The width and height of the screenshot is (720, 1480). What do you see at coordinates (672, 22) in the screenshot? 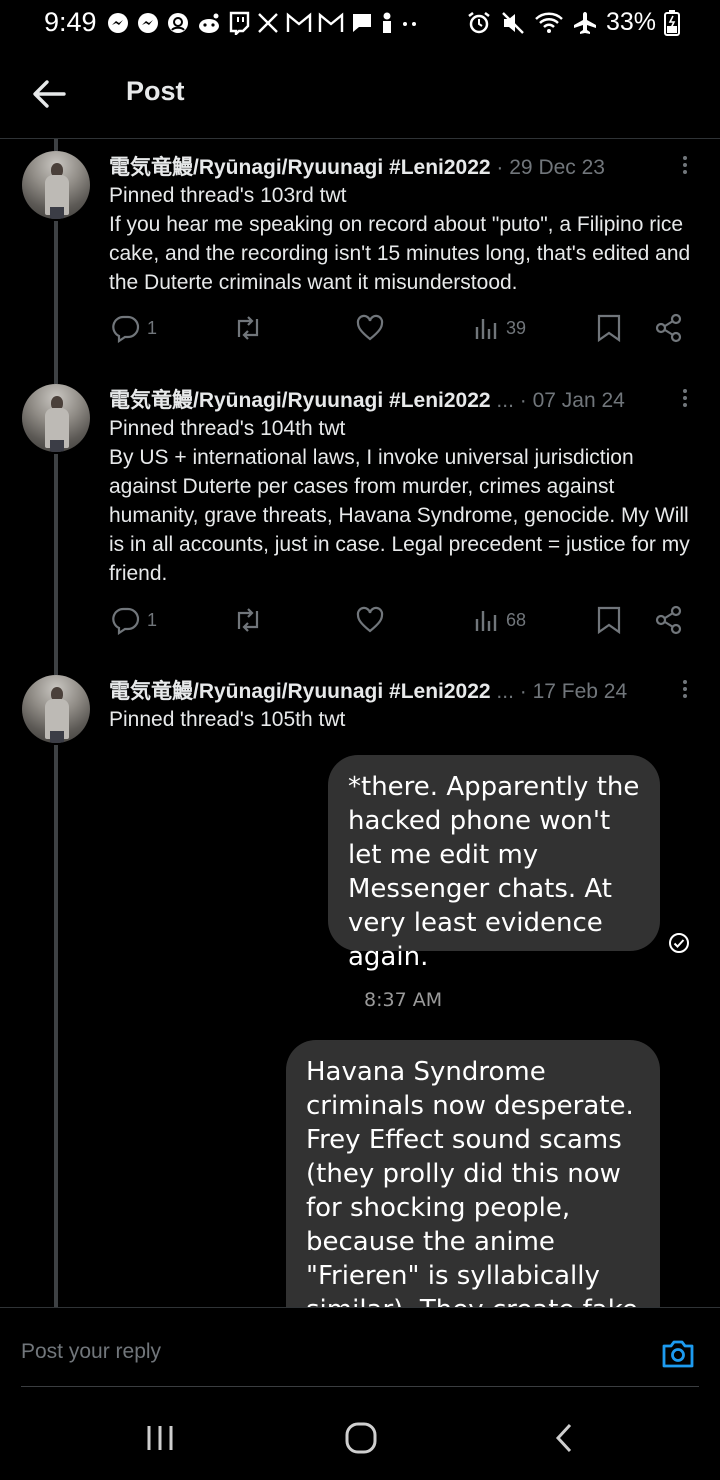
I see `battery-icon` at bounding box center [672, 22].